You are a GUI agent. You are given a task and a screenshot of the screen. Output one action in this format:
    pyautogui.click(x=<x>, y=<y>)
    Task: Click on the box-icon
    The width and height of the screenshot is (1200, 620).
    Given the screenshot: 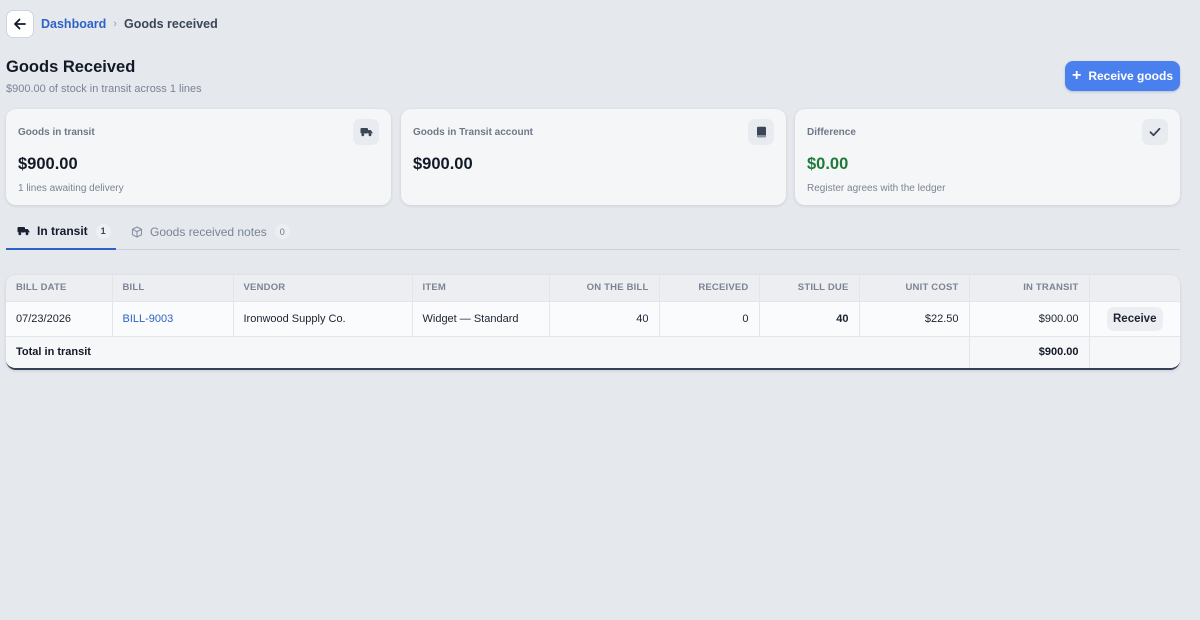 What is the action you would take?
    pyautogui.click(x=137, y=231)
    